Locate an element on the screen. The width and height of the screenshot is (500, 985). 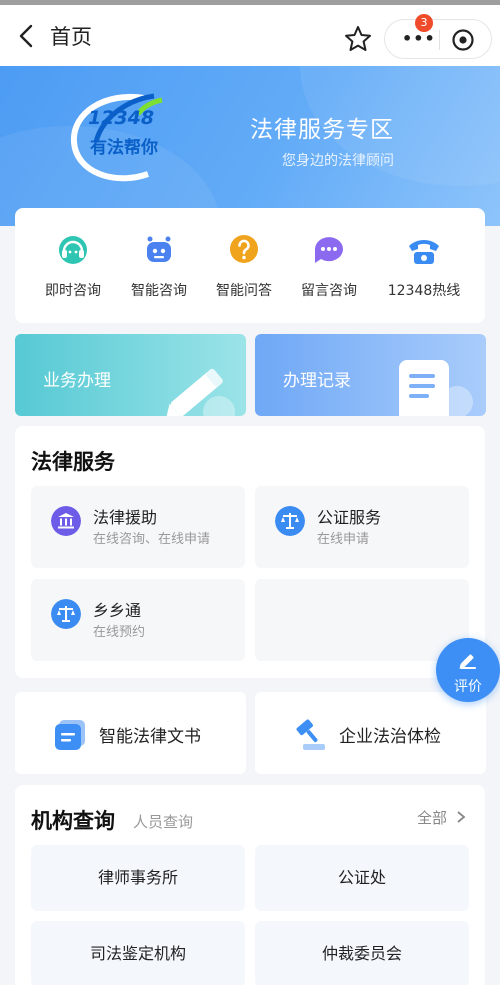
notification-badge: 3 is located at coordinates (424, 23).